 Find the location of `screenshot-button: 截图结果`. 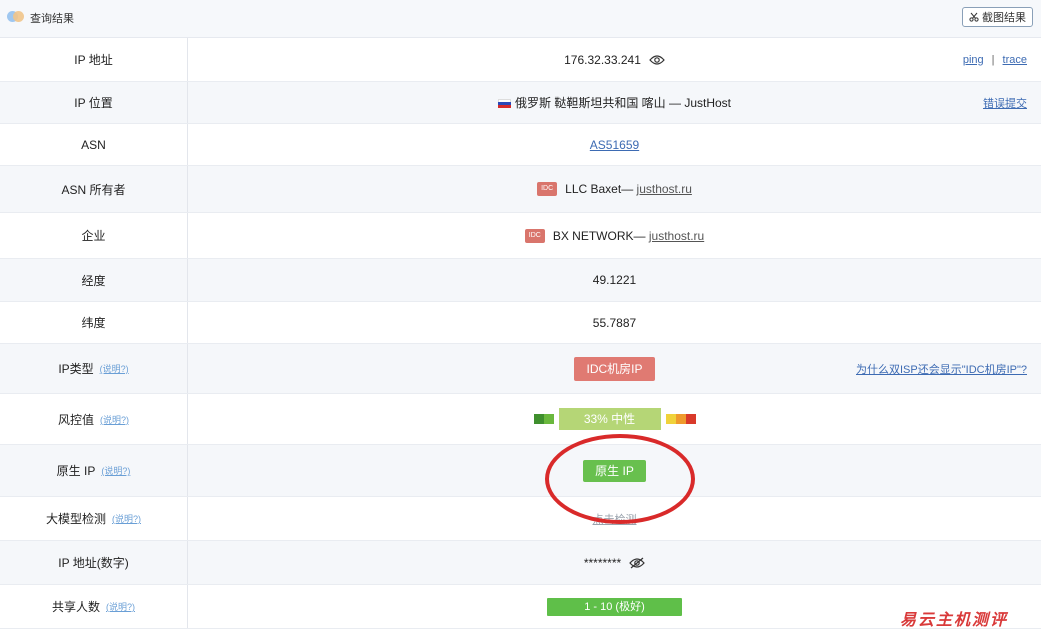

screenshot-button: 截图结果 is located at coordinates (997, 17).